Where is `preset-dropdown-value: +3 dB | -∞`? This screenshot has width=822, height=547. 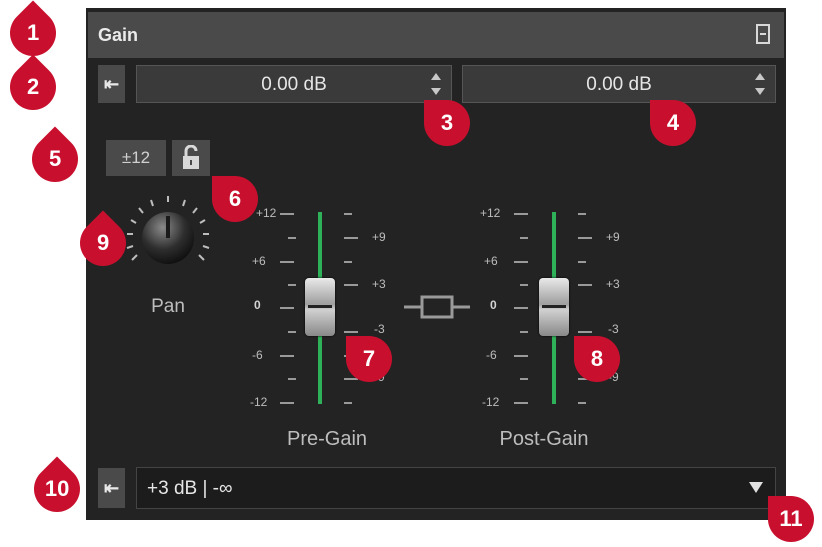 preset-dropdown-value: +3 dB | -∞ is located at coordinates (190, 488).